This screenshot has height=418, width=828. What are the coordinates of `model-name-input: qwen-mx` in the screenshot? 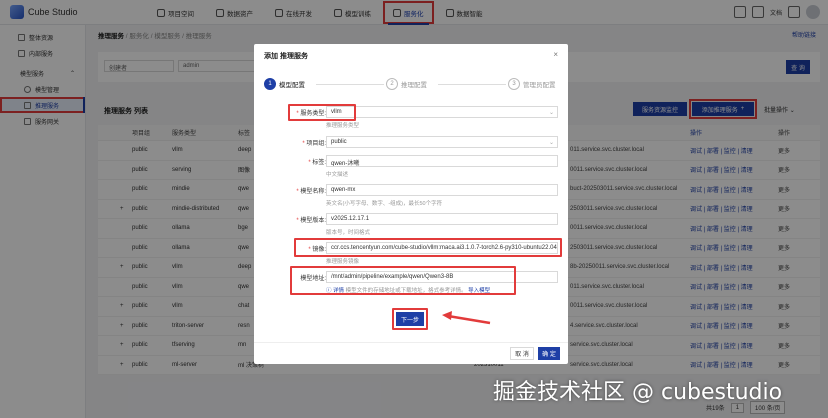 It's located at (442, 190).